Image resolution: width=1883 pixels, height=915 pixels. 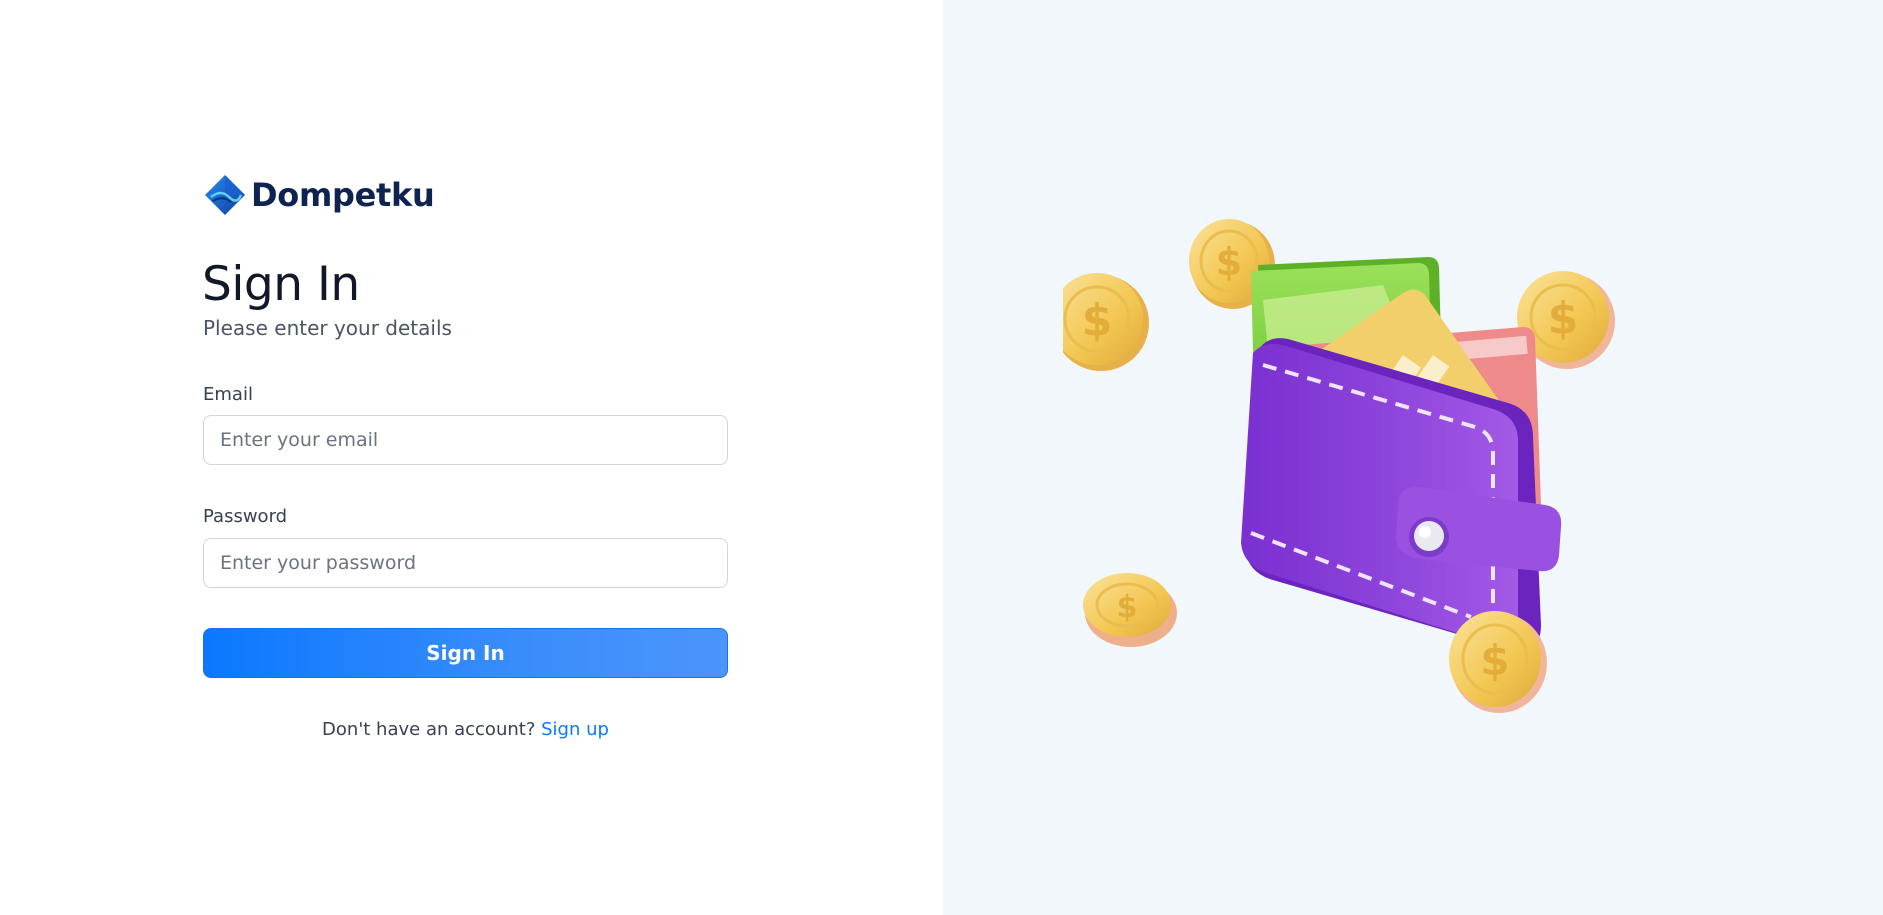 What do you see at coordinates (281, 284) in the screenshot?
I see `page-title: Sign In` at bounding box center [281, 284].